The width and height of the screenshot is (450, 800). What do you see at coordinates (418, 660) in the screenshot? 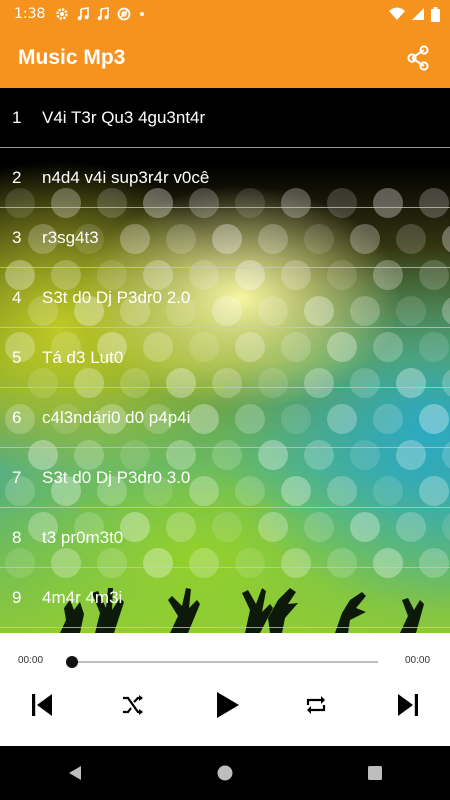
I see `total-time: 00:00` at bounding box center [418, 660].